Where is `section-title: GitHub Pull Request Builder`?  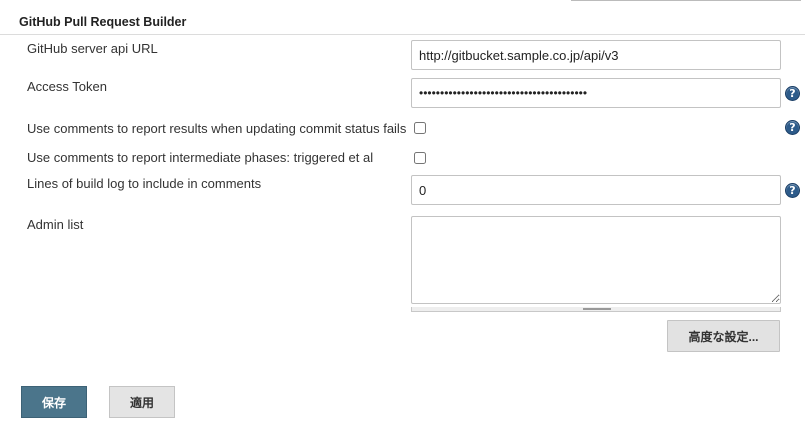
section-title: GitHub Pull Request Builder is located at coordinates (103, 22).